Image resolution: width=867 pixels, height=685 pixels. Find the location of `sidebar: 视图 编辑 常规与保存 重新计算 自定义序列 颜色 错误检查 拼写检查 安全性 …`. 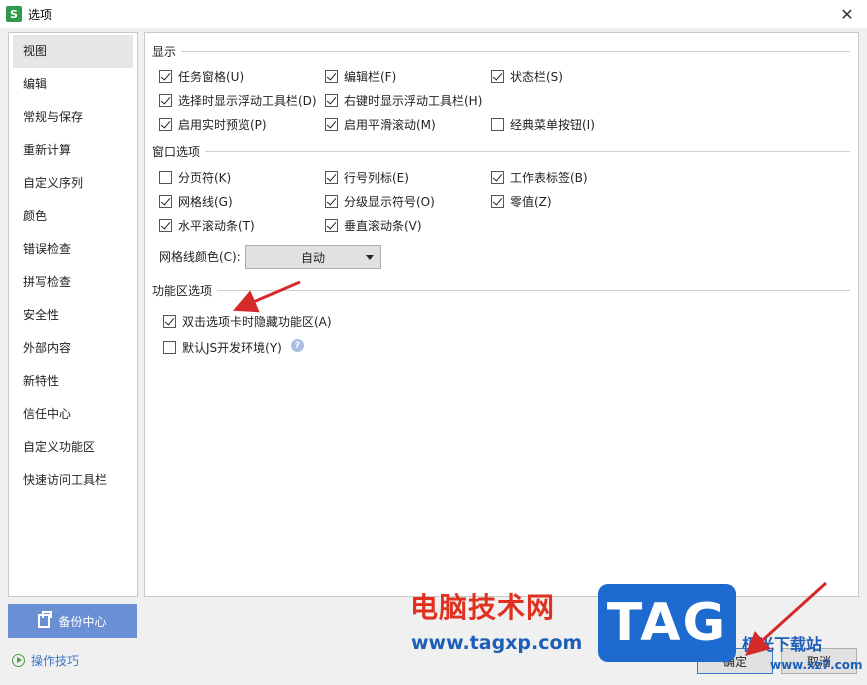

sidebar: 视图 编辑 常规与保存 重新计算 自定义序列 颜色 错误检查 拼写检查 安全性 … is located at coordinates (73, 314).